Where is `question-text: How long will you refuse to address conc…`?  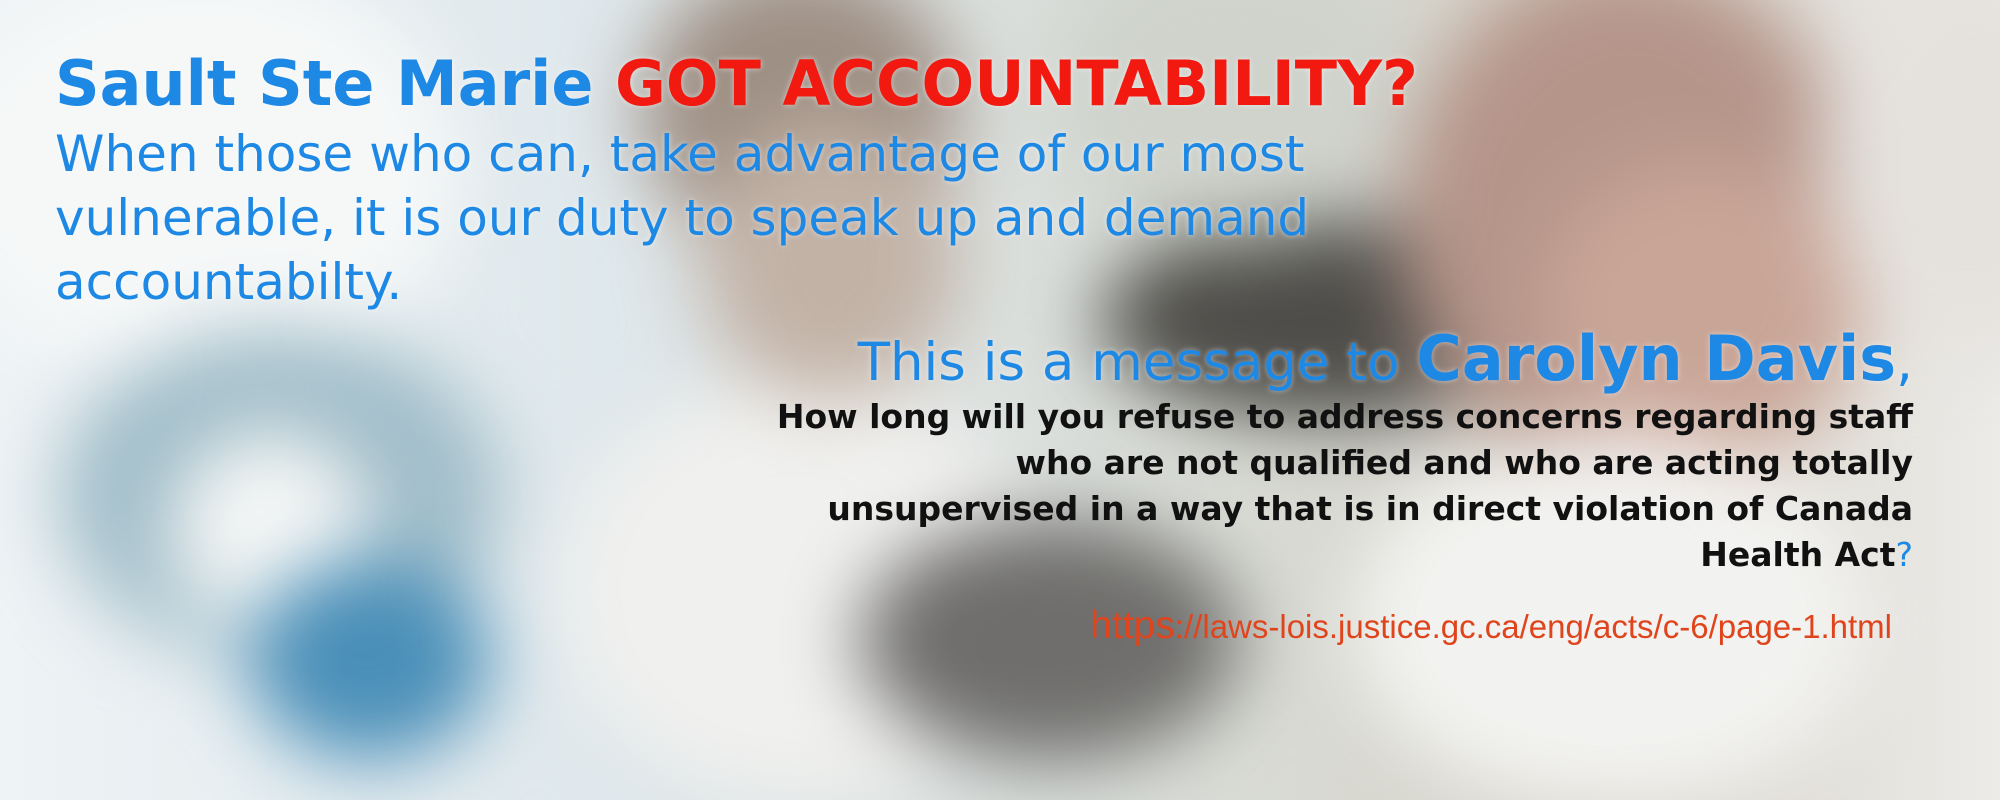 question-text: How long will you refuse to address conc… is located at coordinates (1338, 486).